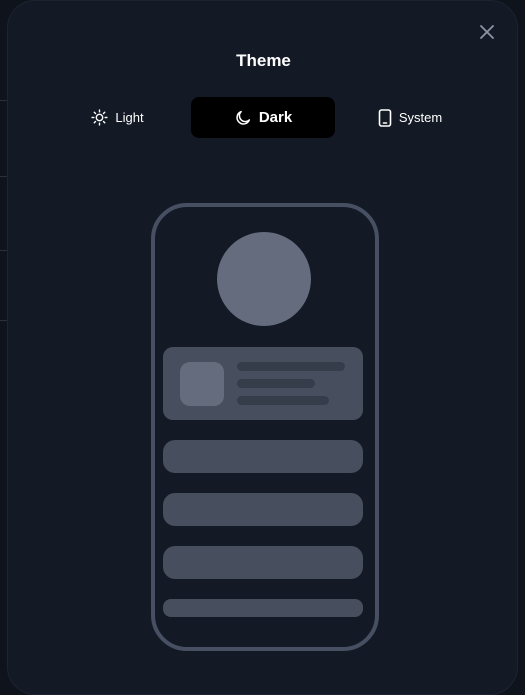 This screenshot has height=695, width=525. I want to click on theme-option-label: System, so click(420, 117).